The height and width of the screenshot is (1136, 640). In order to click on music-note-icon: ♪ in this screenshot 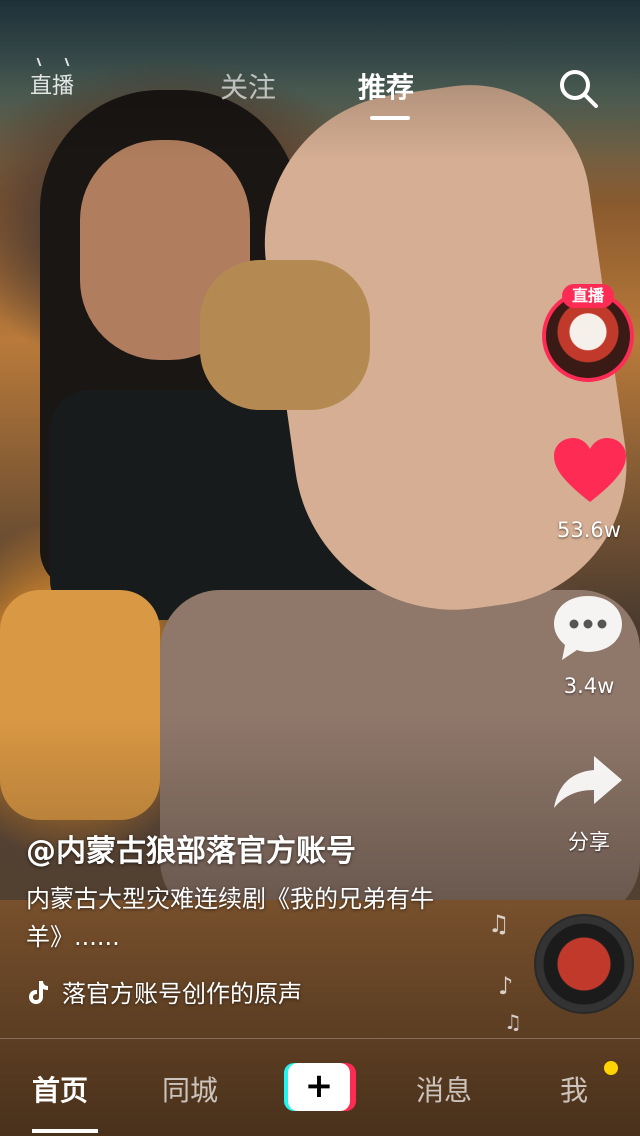, I will do `click(506, 986)`.